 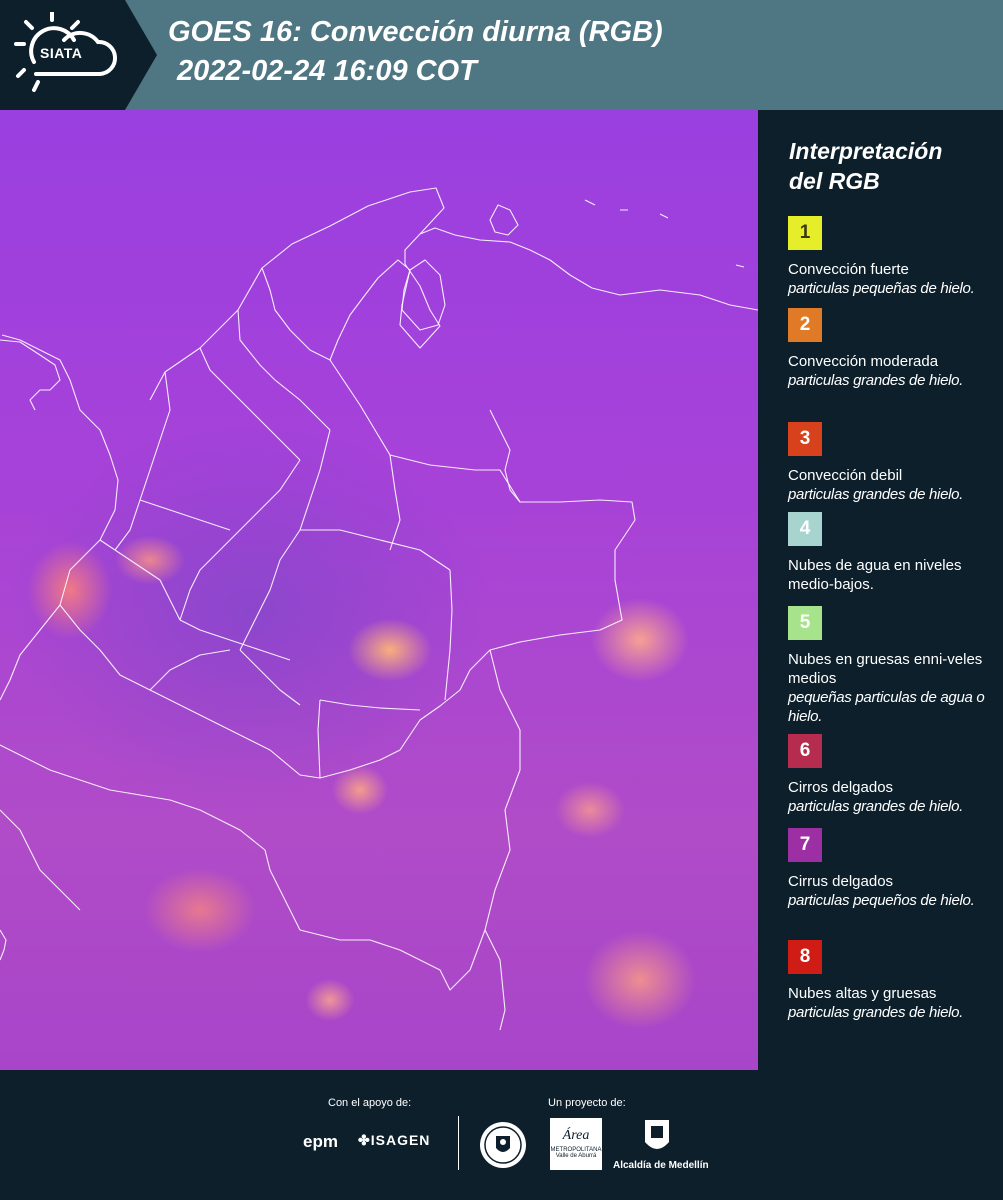 I want to click on legend-title-line1: Interpretación, so click(x=866, y=151).